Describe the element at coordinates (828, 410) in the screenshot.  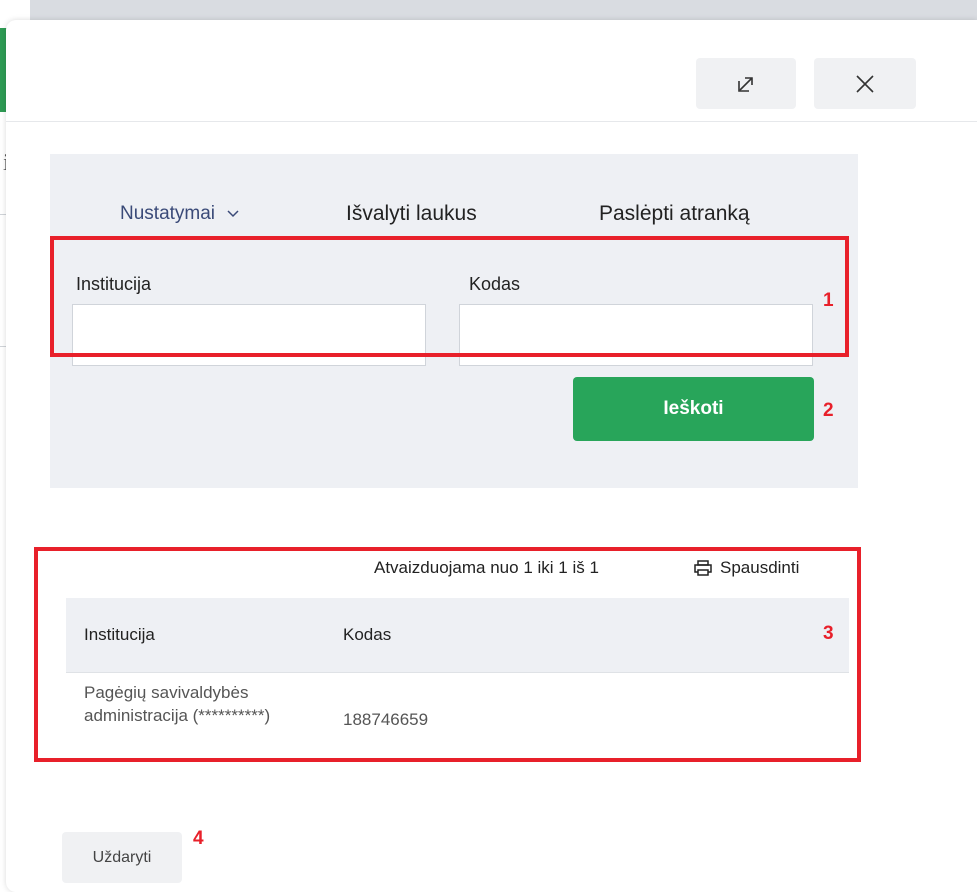
I see `annotation-number: 2` at that location.